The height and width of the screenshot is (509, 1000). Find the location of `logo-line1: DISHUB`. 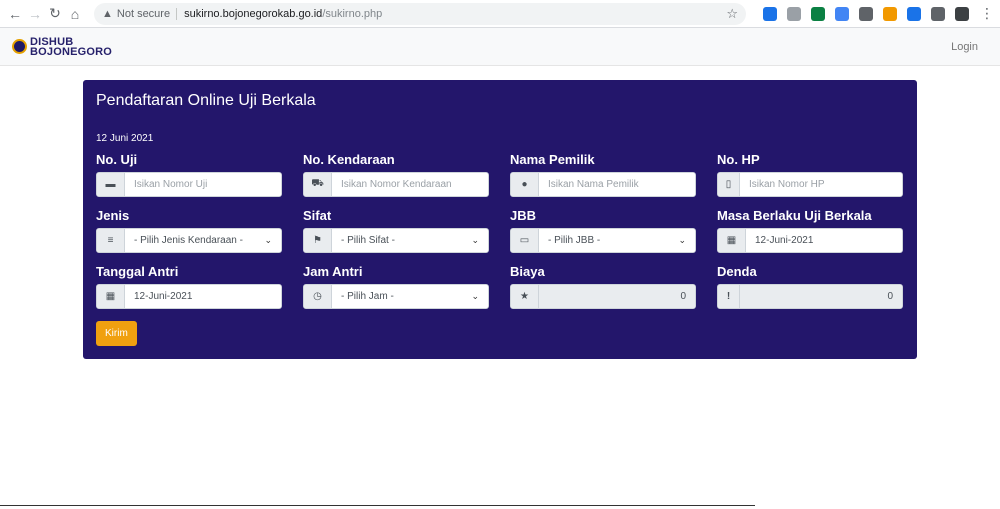

logo-line1: DISHUB is located at coordinates (52, 41).